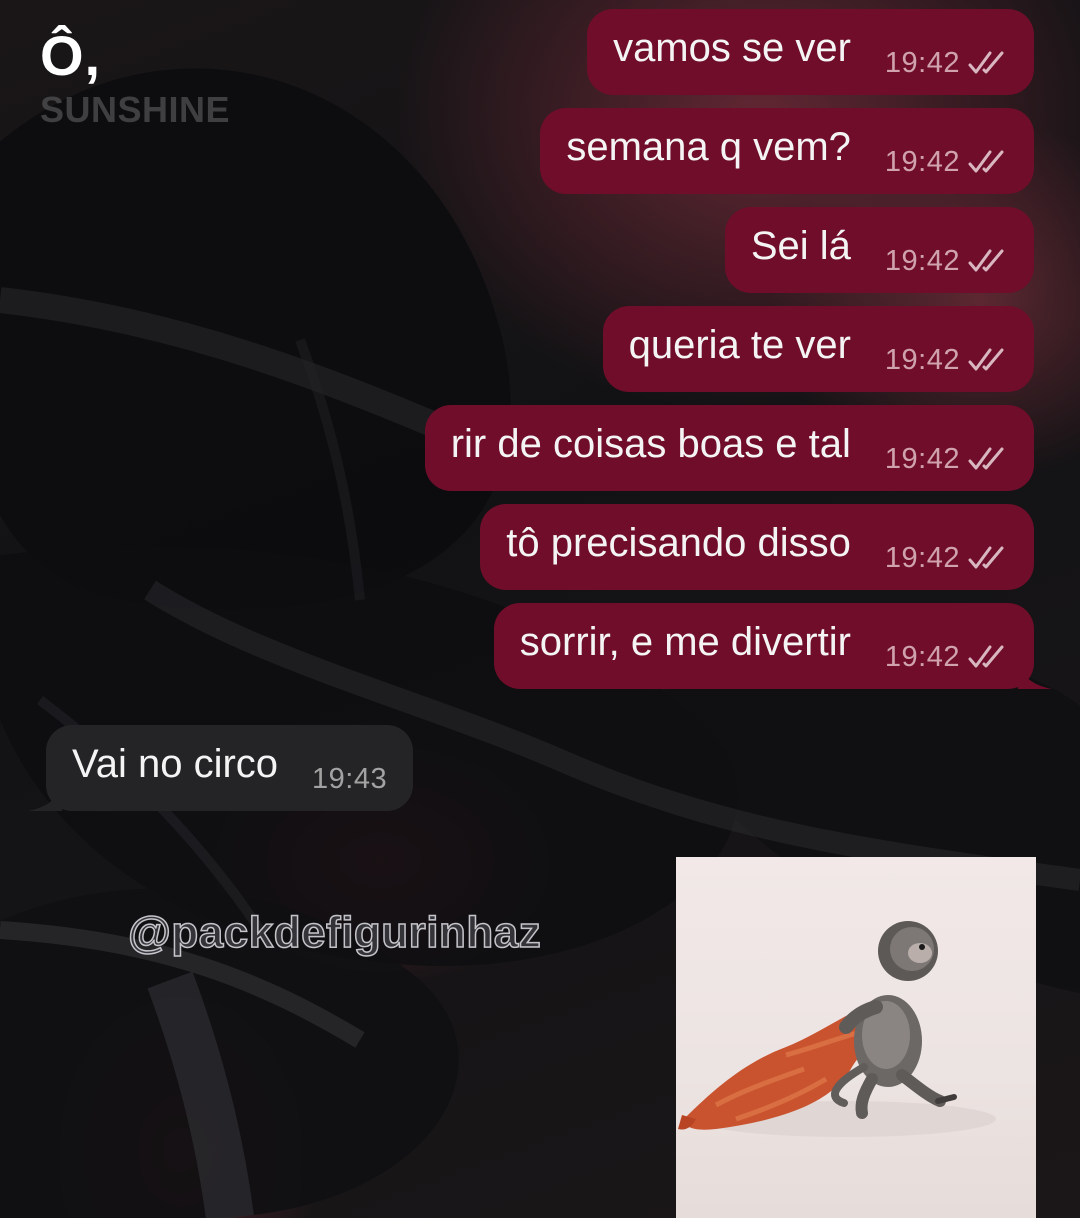 The width and height of the screenshot is (1080, 1218). Describe the element at coordinates (175, 764) in the screenshot. I see `message-text: Vai no circo` at that location.